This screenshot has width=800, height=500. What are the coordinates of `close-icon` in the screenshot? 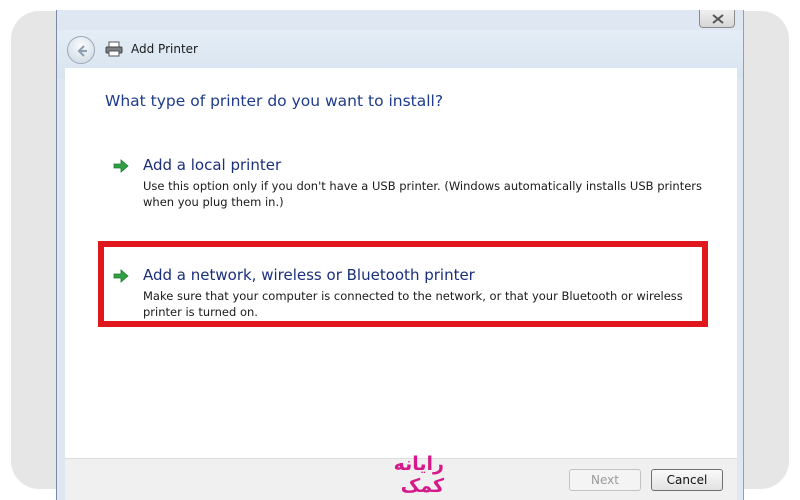 It's located at (718, 19).